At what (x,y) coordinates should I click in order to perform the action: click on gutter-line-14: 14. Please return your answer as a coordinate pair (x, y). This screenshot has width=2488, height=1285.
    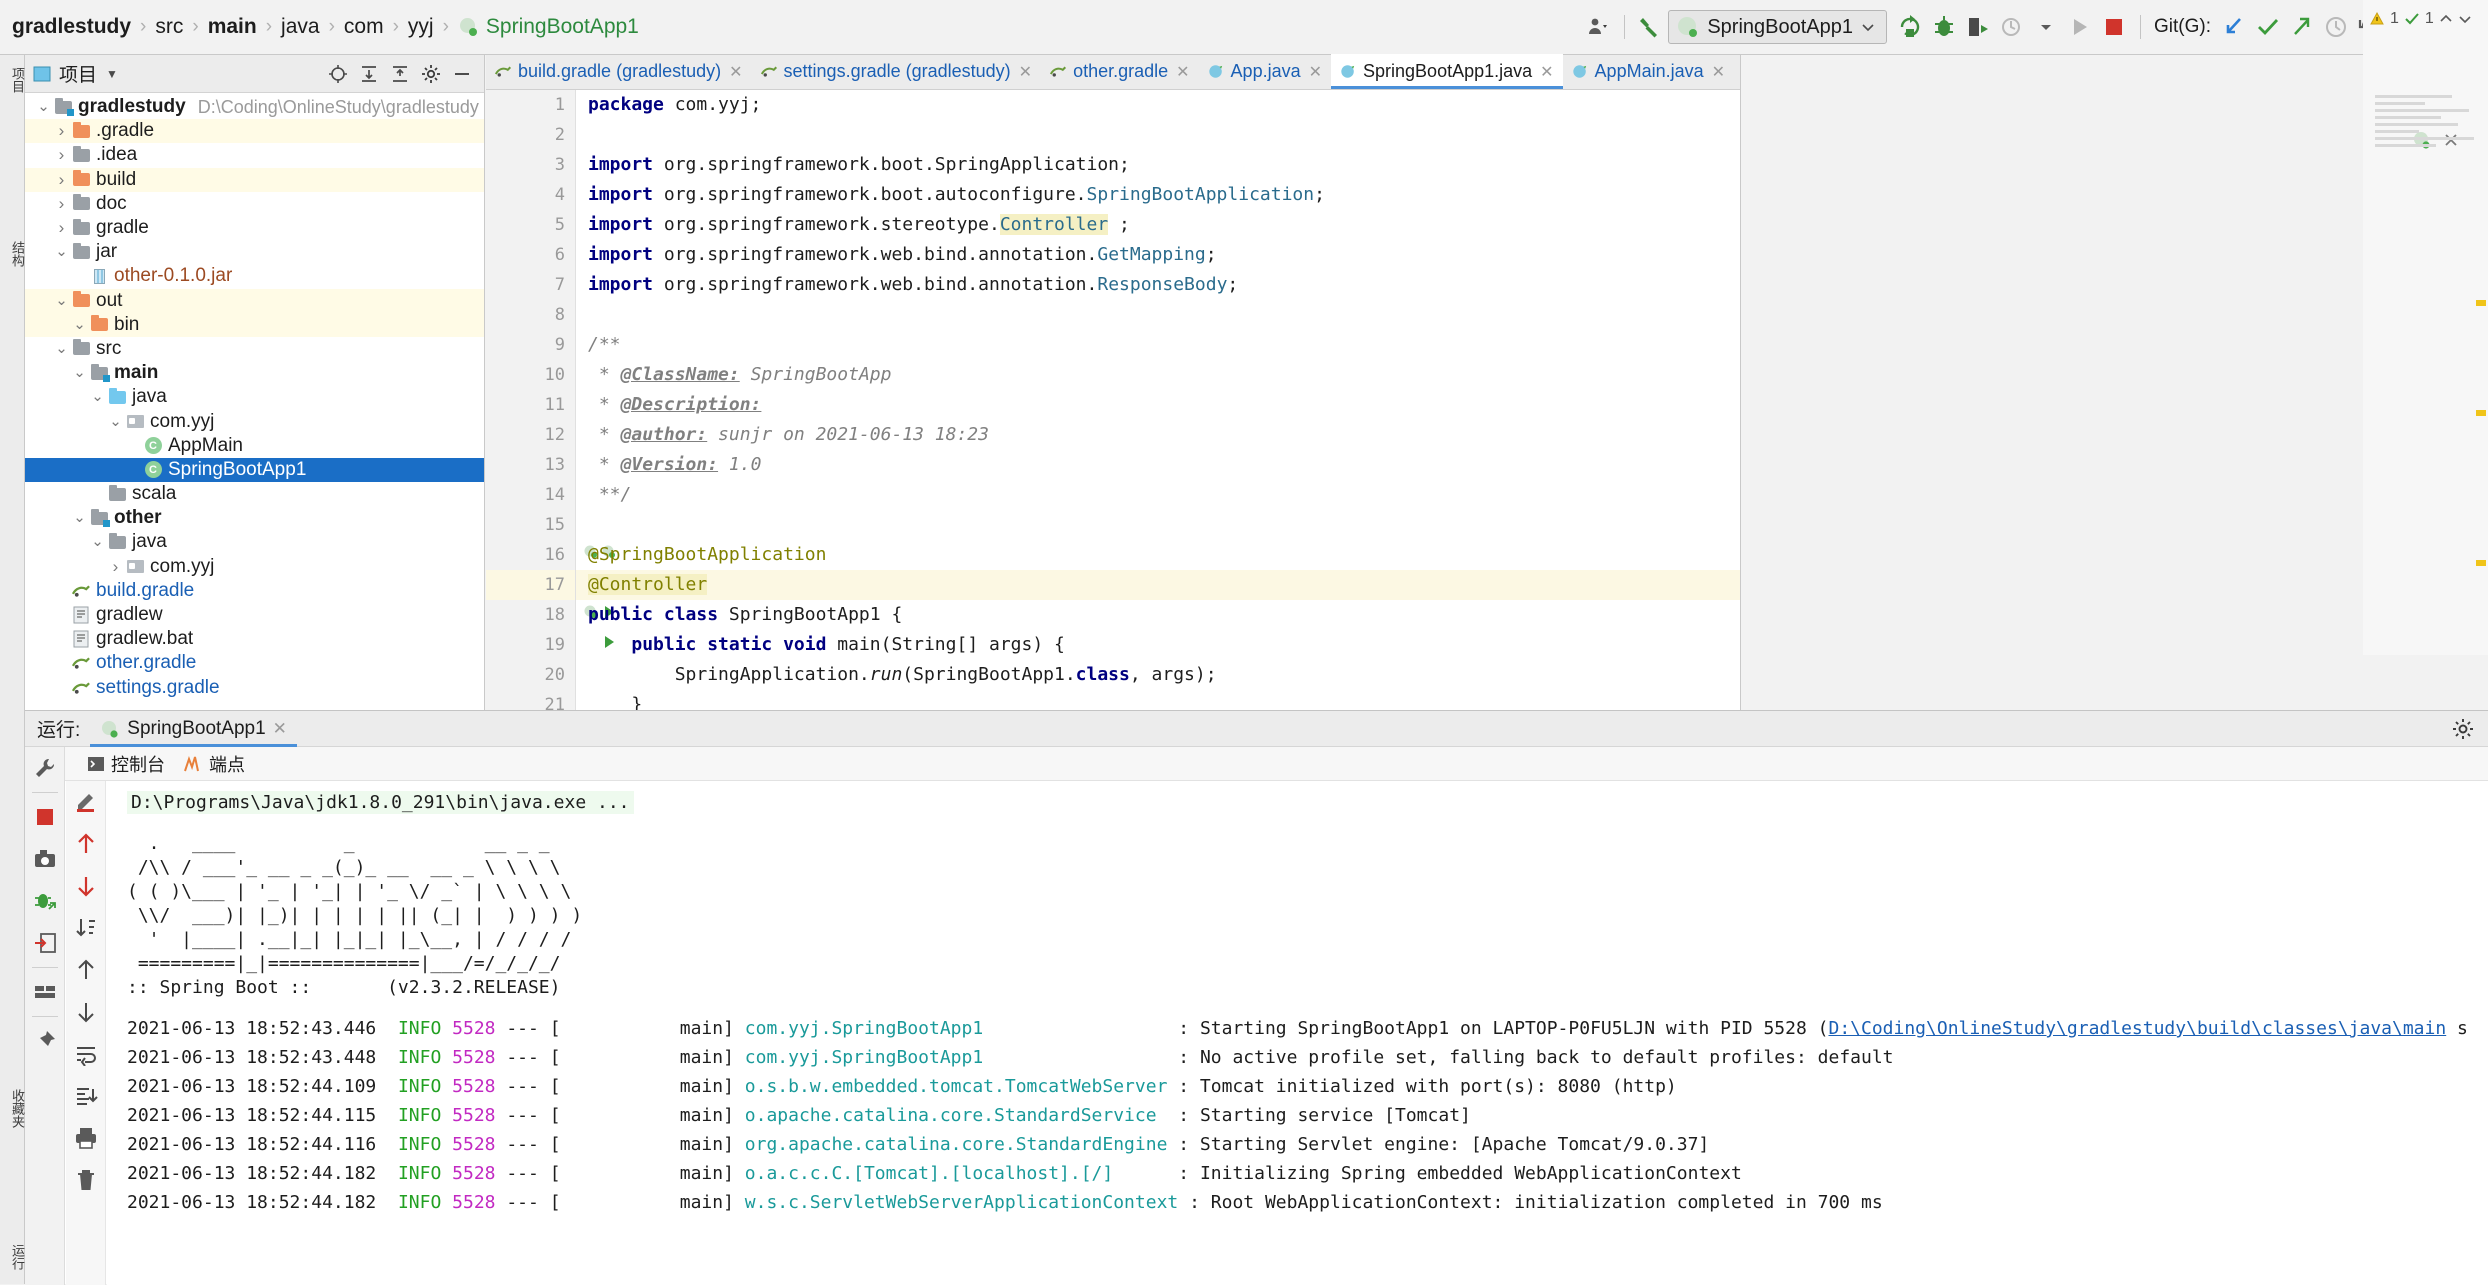
    Looking at the image, I should click on (530, 495).